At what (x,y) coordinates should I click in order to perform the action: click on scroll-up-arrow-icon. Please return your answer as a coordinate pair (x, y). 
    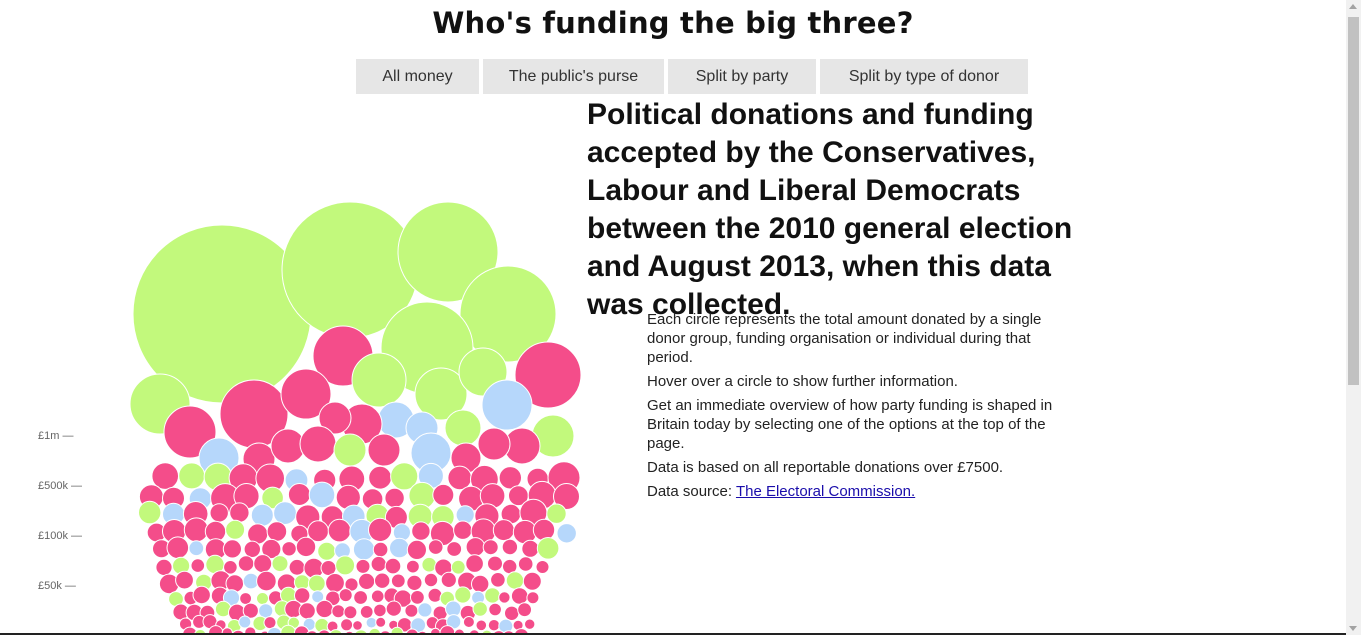
    Looking at the image, I should click on (1353, 6).